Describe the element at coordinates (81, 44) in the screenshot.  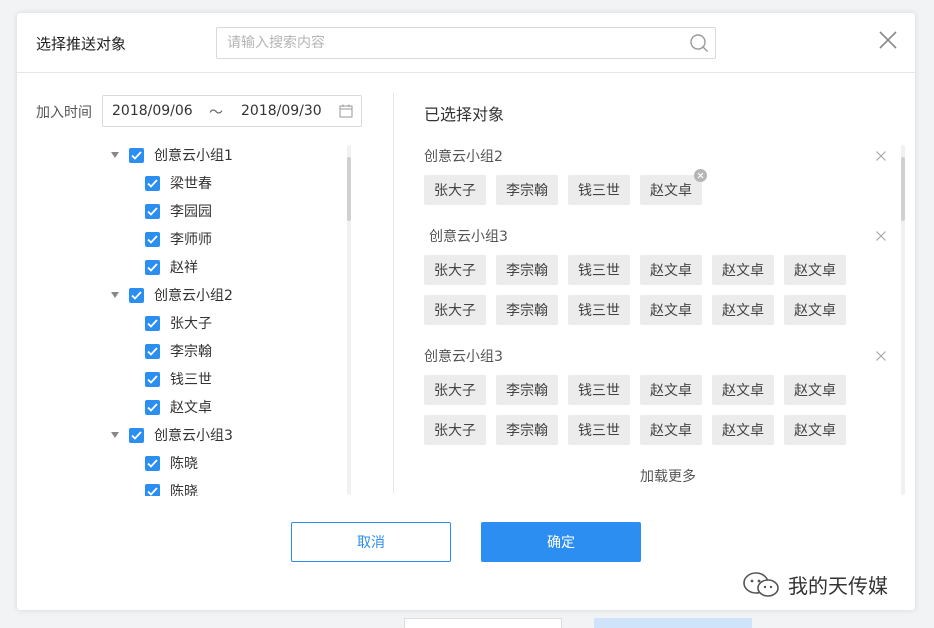
I see `dialog-title: 选择推送对象` at that location.